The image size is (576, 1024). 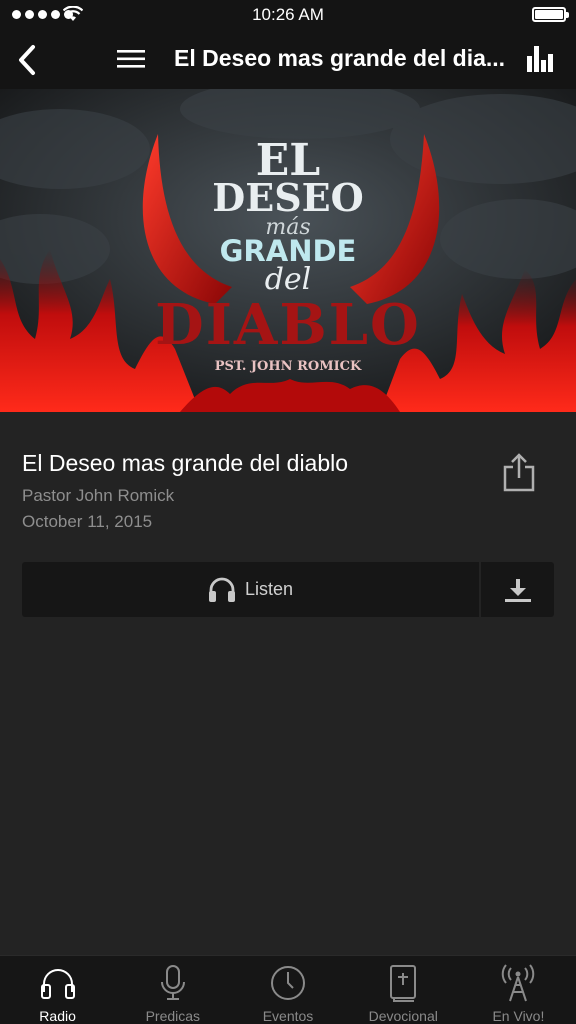 I want to click on status-bar: 10:26 AM, so click(x=288, y=15).